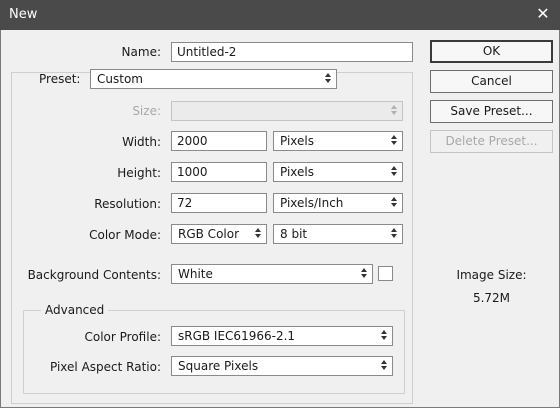 This screenshot has height=408, width=560. What do you see at coordinates (491, 81) in the screenshot?
I see `cancel-button: Cancel` at bounding box center [491, 81].